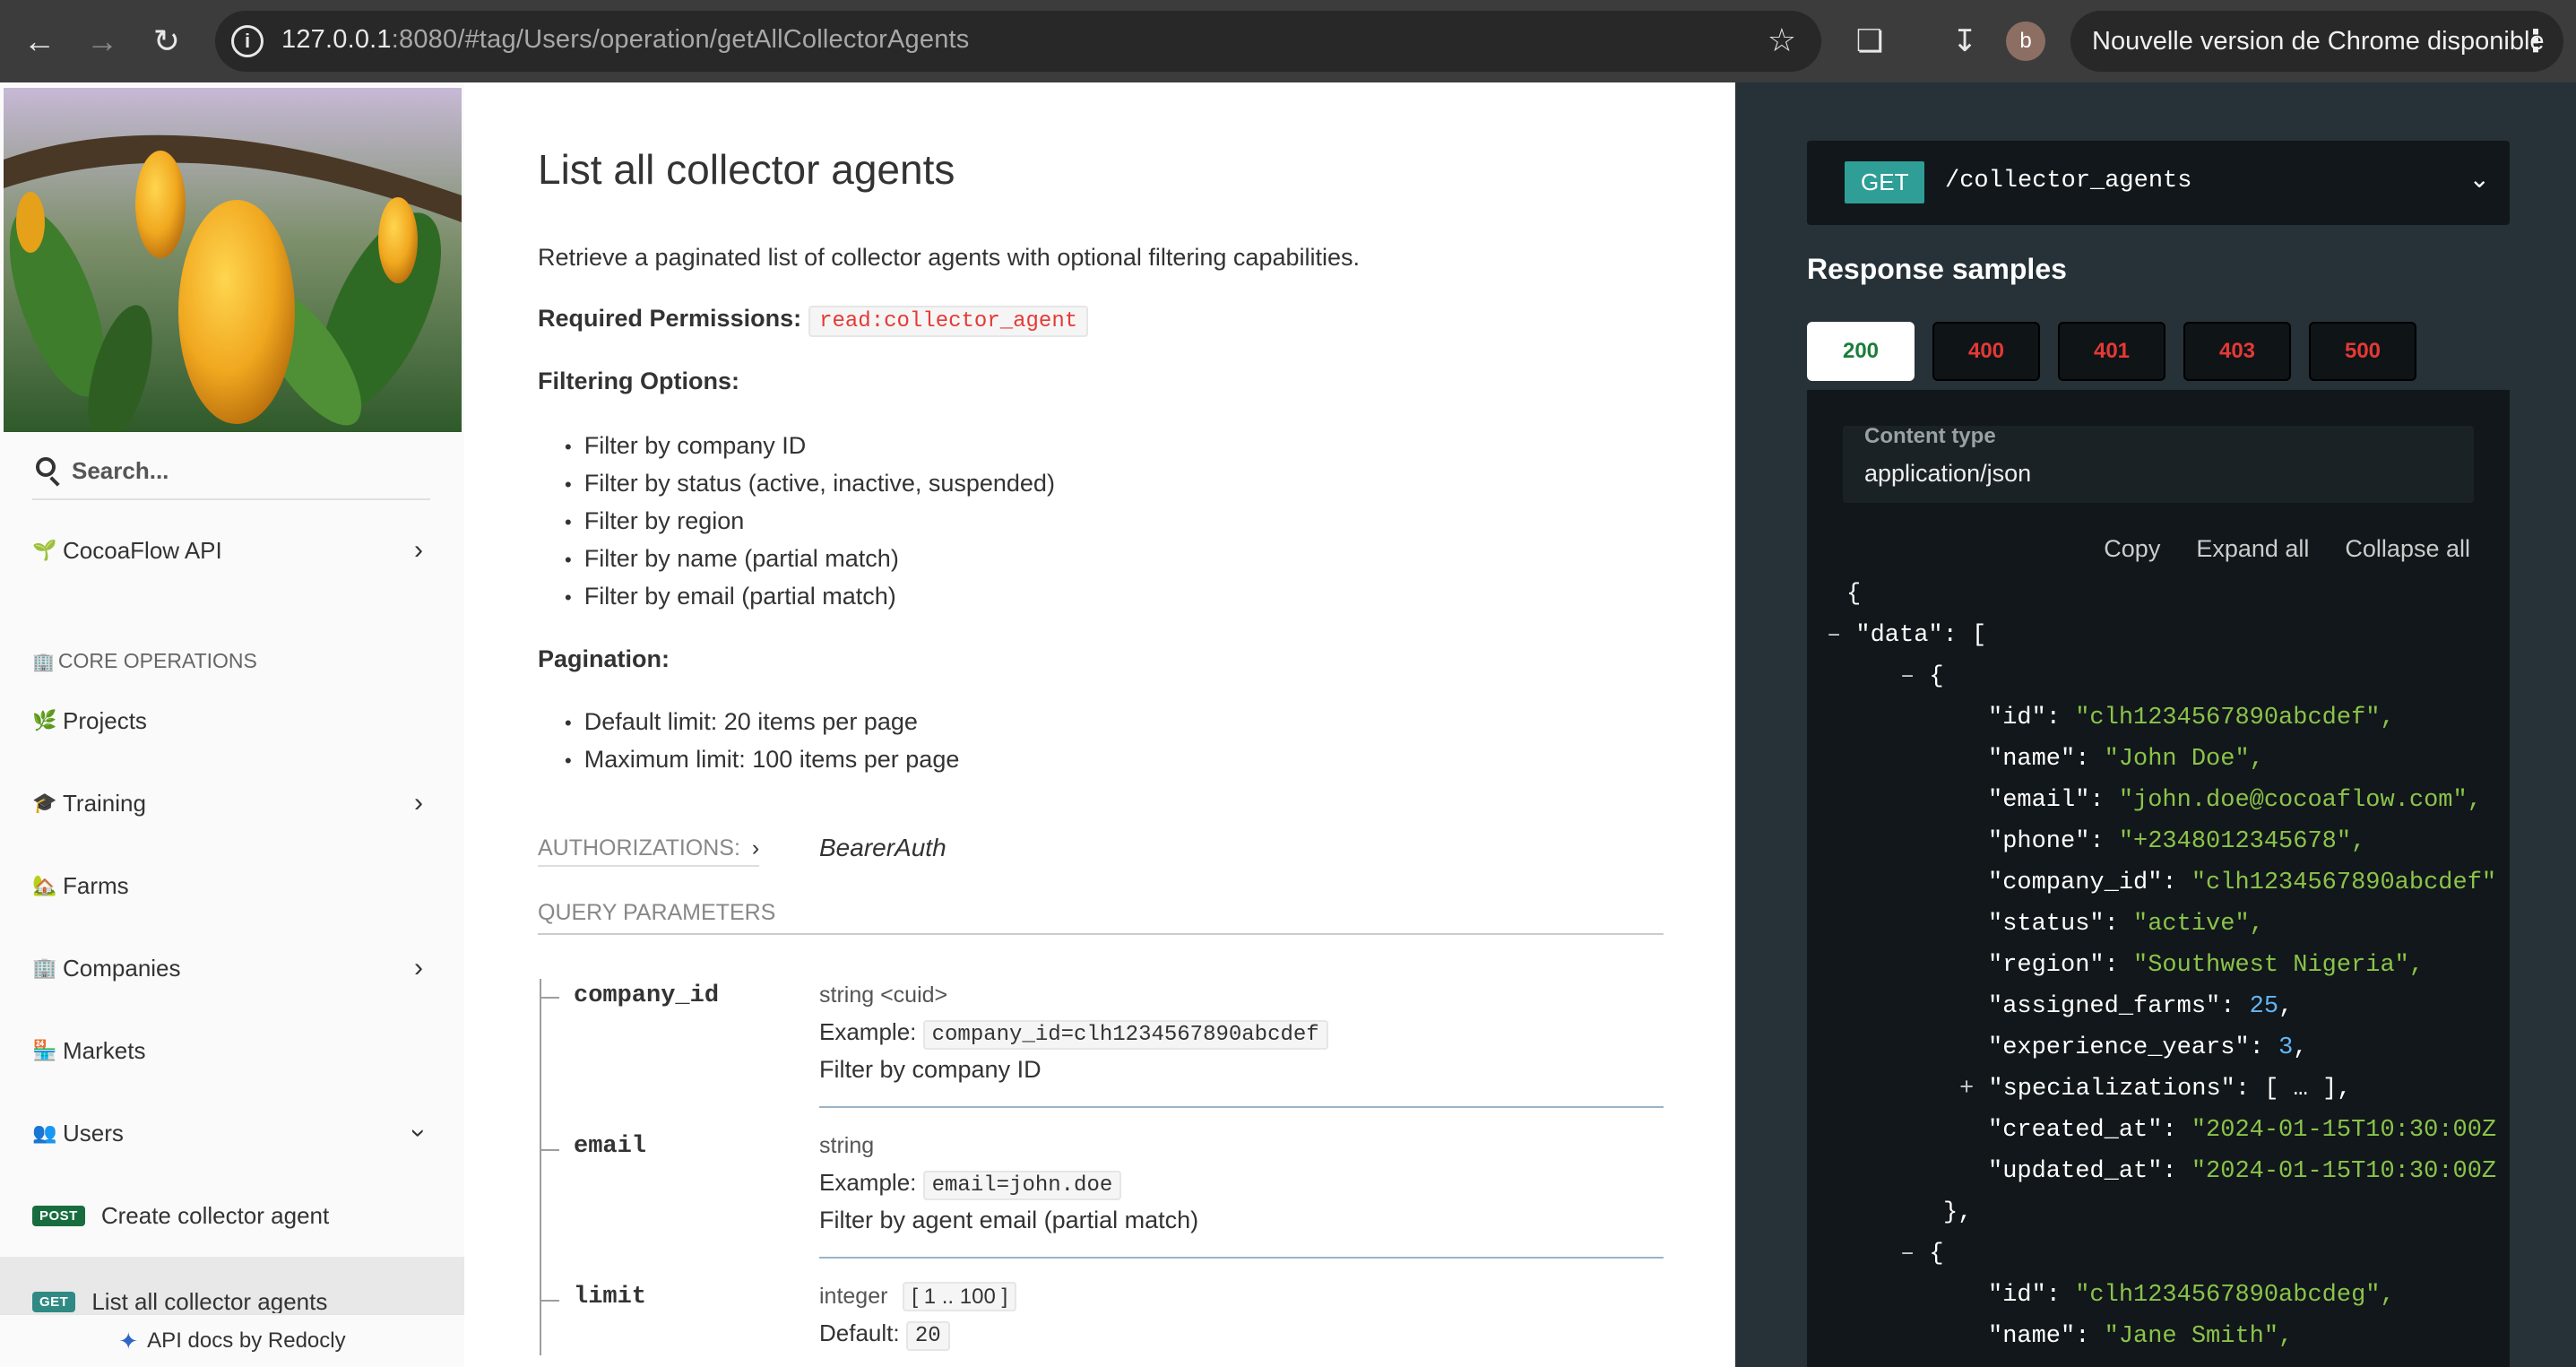  What do you see at coordinates (247, 41) in the screenshot?
I see `site-info-icon: i` at bounding box center [247, 41].